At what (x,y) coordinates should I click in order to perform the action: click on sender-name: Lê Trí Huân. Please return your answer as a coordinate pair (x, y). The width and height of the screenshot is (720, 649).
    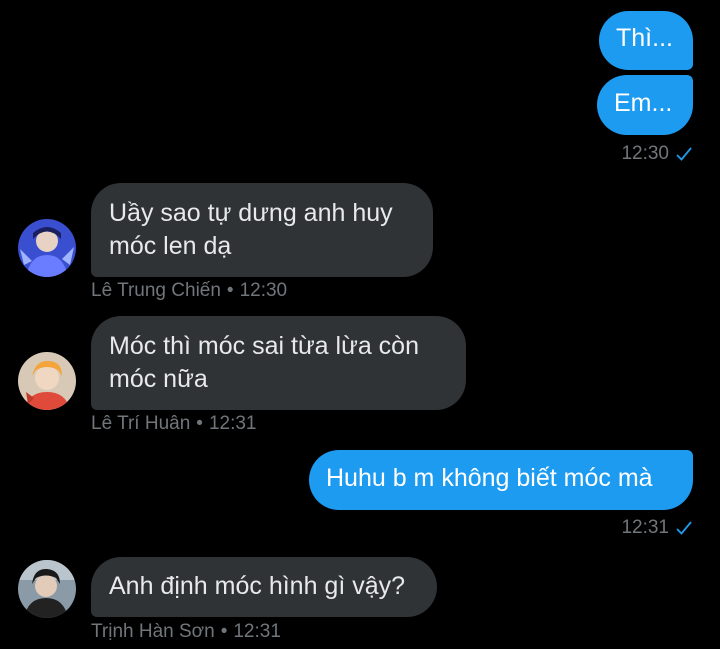
    Looking at the image, I should click on (140, 423).